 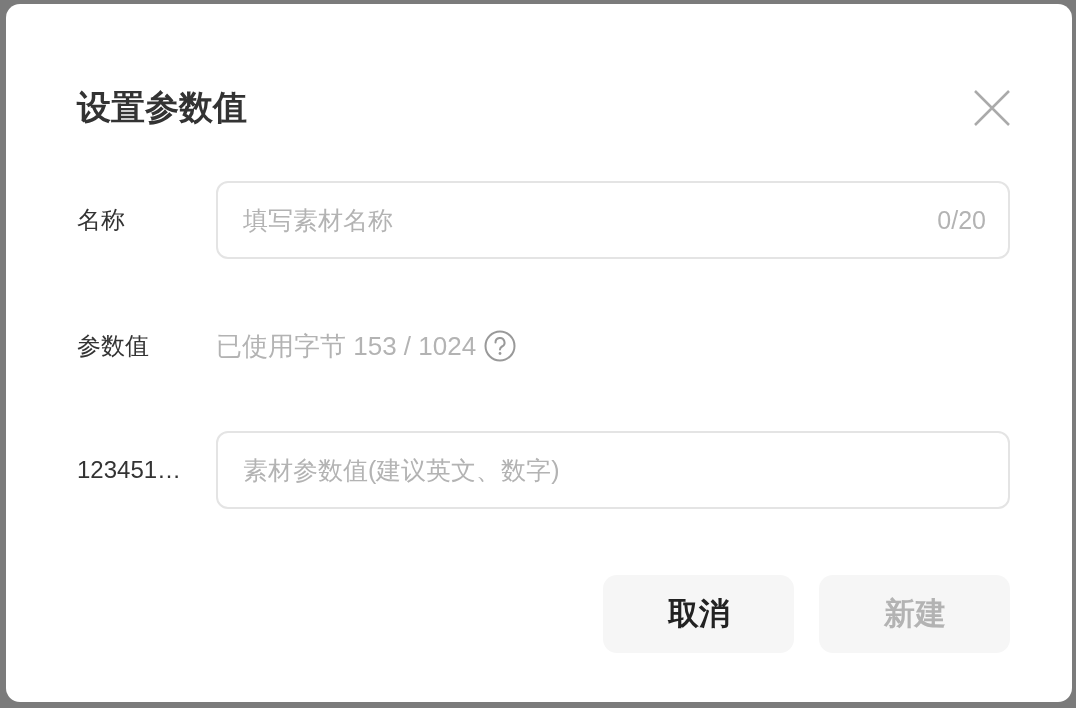 What do you see at coordinates (346, 346) in the screenshot?
I see `bytes-used-text: 已使用字节 153 / 1024` at bounding box center [346, 346].